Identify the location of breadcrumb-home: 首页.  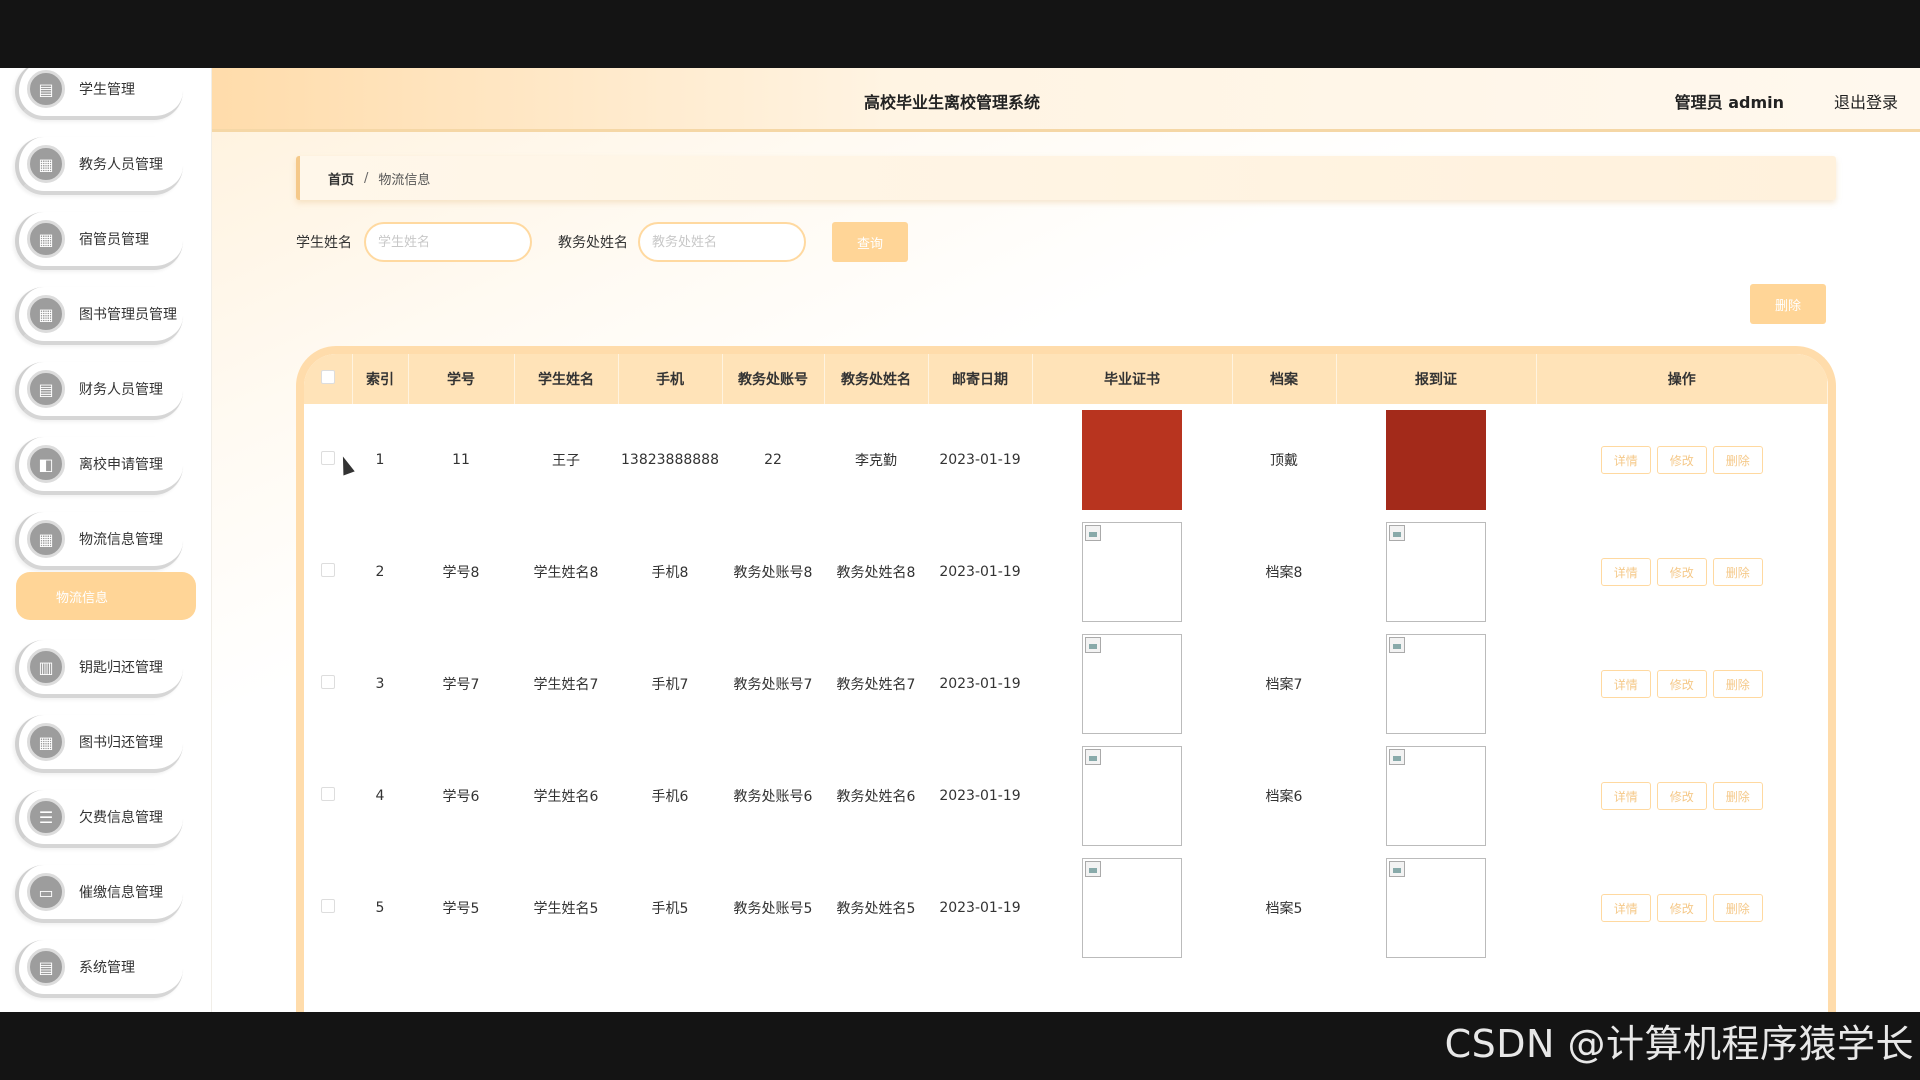
(341, 178).